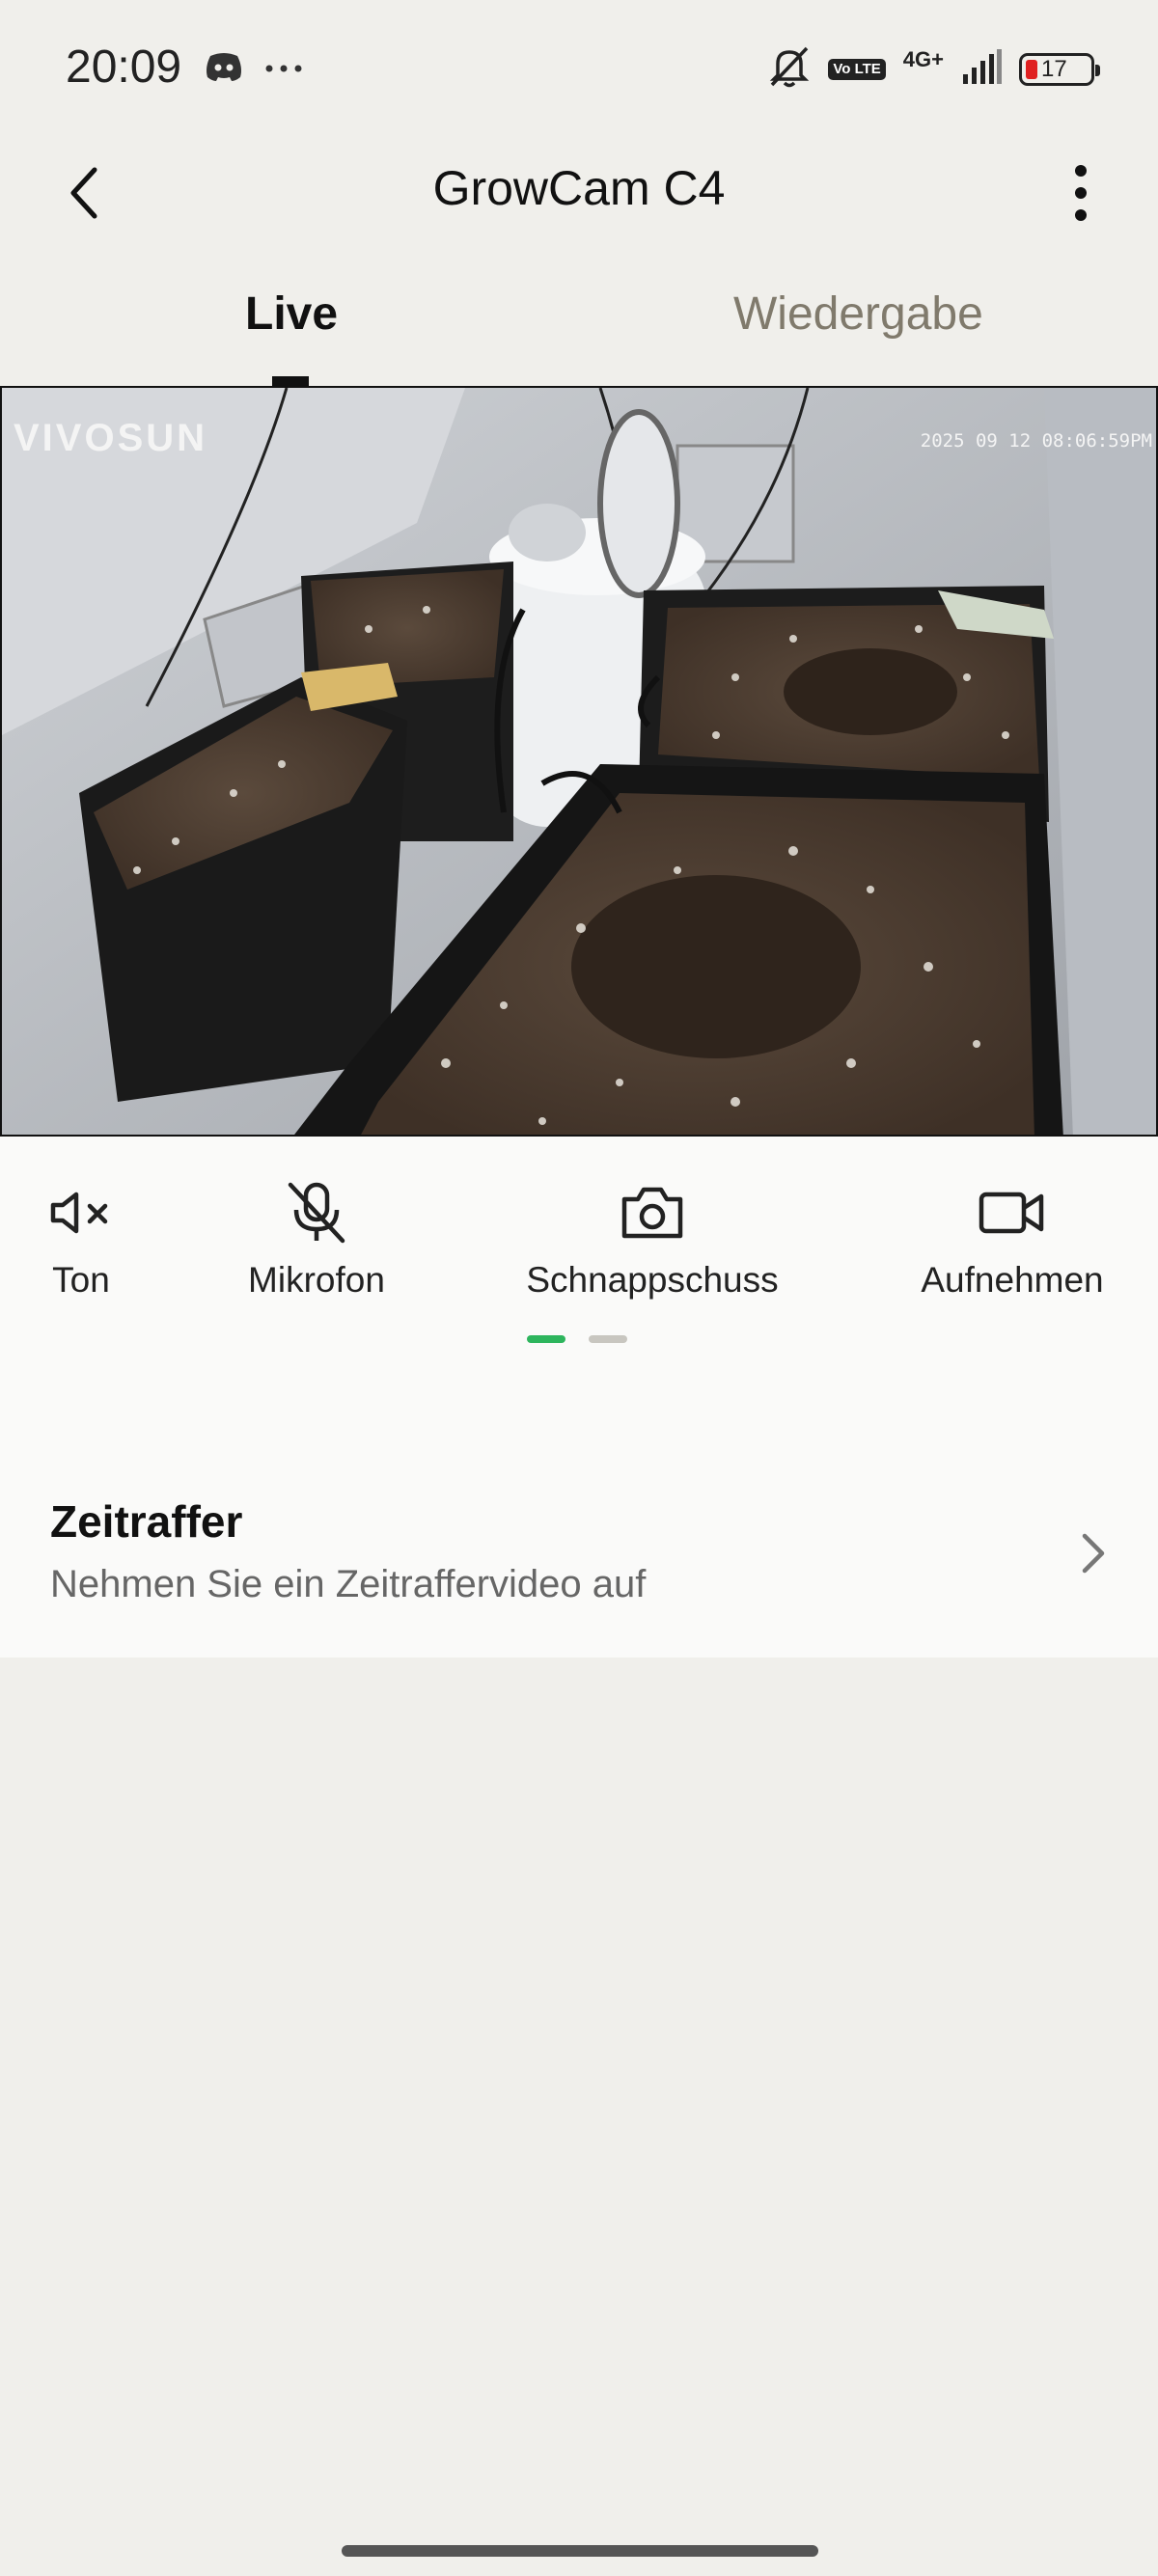 Image resolution: width=1158 pixels, height=2576 pixels. What do you see at coordinates (579, 188) in the screenshot?
I see `page-title: GrowCam C4` at bounding box center [579, 188].